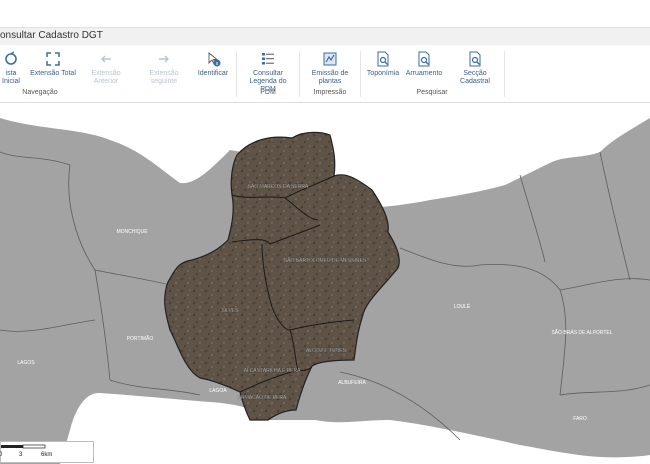 This screenshot has width=650, height=464. What do you see at coordinates (580, 419) in the screenshot?
I see `label-faro: FARO` at bounding box center [580, 419].